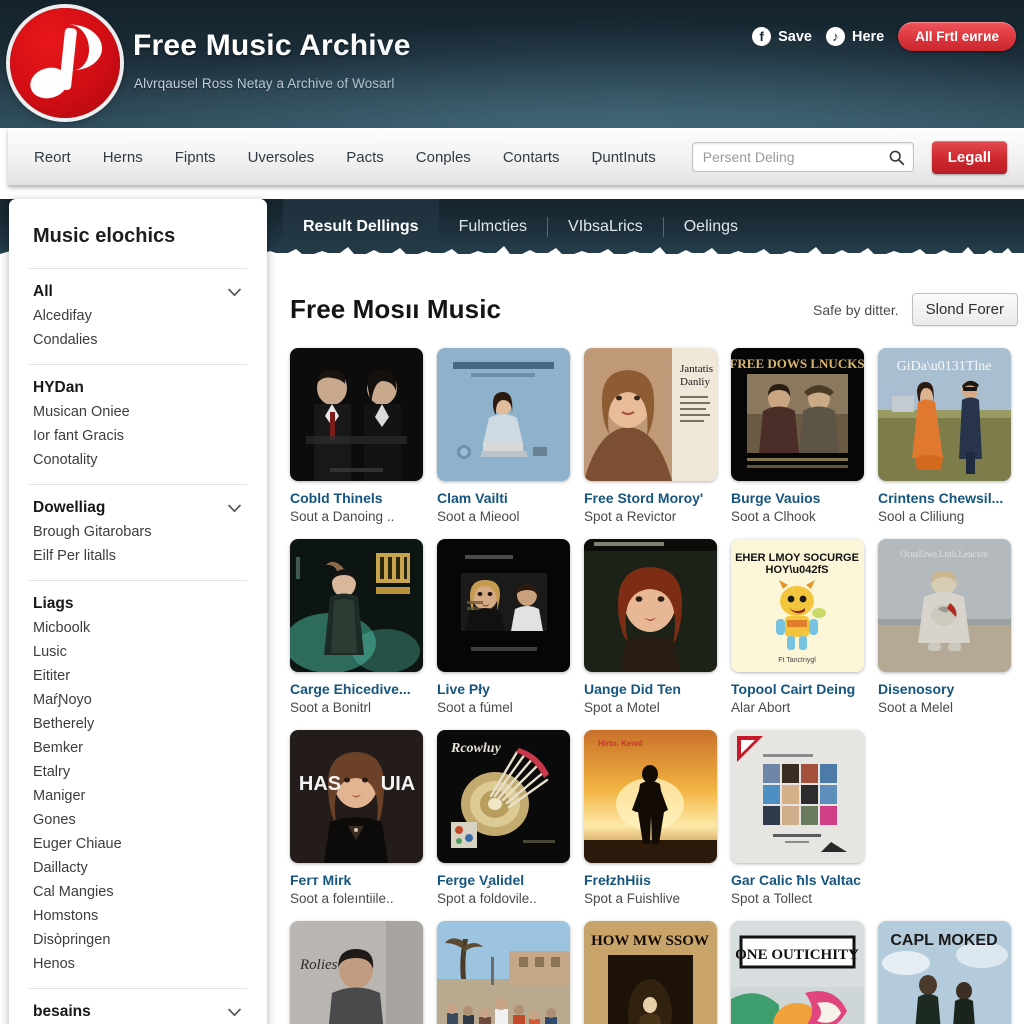  I want to click on sidebar-item: Condalies, so click(138, 340).